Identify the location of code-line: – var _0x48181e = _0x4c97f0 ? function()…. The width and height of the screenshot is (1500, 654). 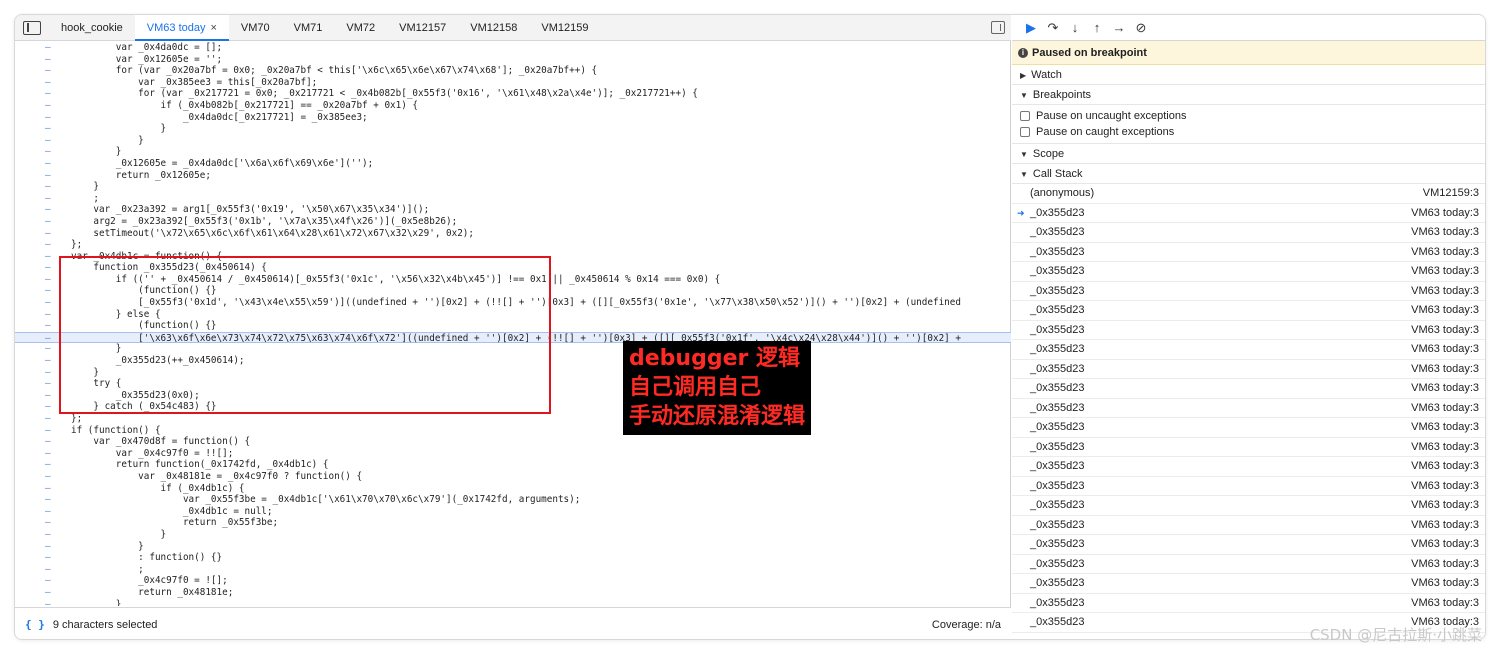
(513, 477).